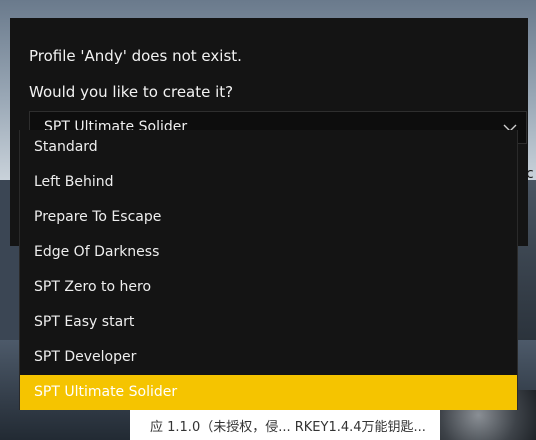  What do you see at coordinates (268, 182) in the screenshot?
I see `dropdown-option: Left Behind` at bounding box center [268, 182].